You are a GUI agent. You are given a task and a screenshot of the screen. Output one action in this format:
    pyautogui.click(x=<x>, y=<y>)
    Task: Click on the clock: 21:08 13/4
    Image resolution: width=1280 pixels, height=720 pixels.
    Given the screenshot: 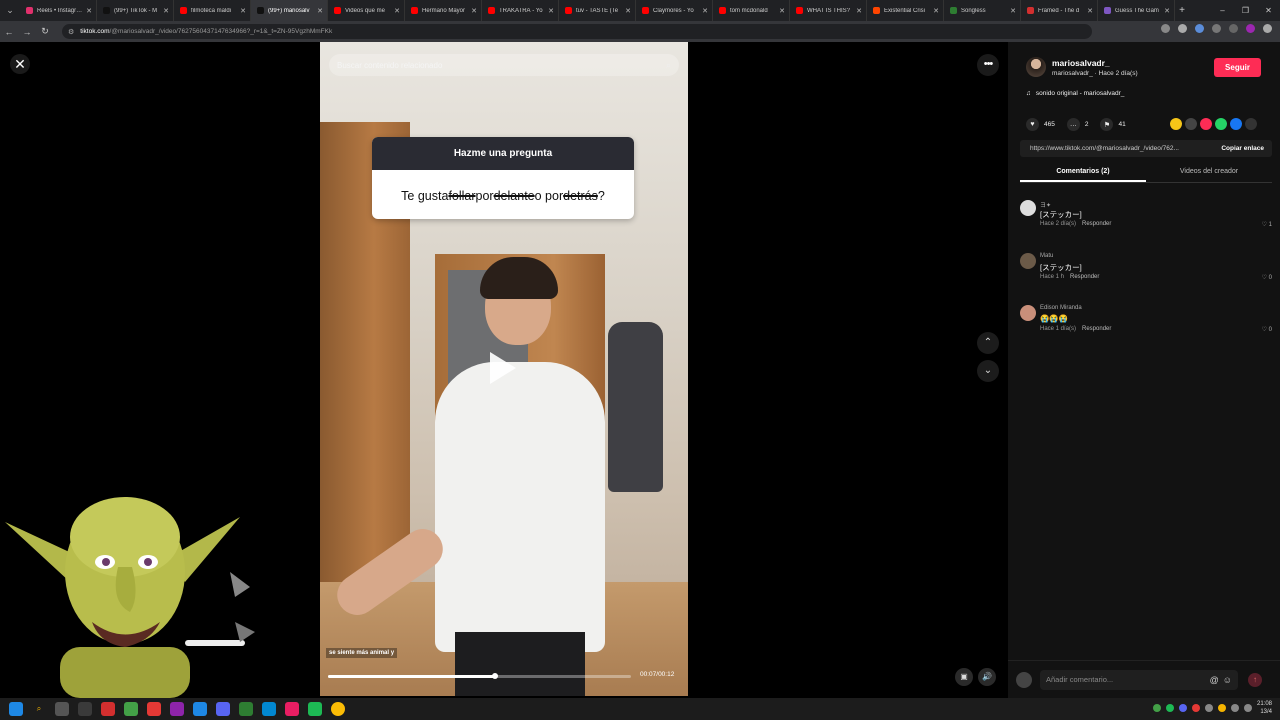 What is the action you would take?
    pyautogui.click(x=1264, y=708)
    